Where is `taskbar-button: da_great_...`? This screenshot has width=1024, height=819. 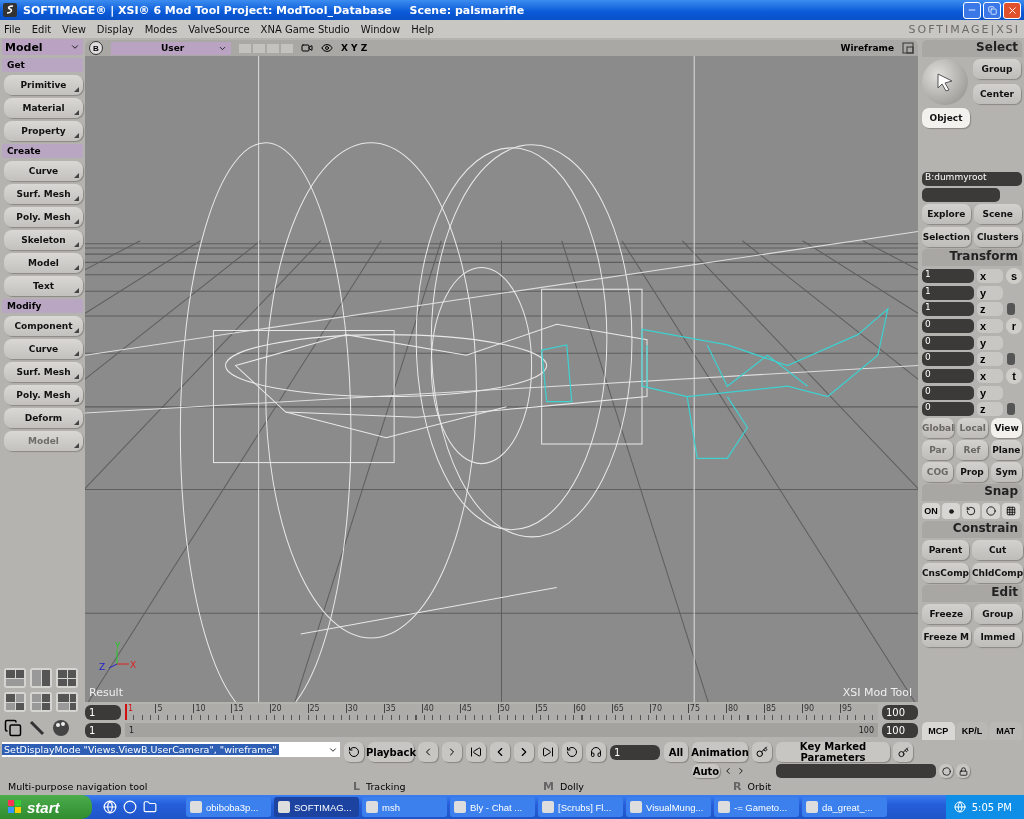
taskbar-button: da_great_... is located at coordinates (844, 807).